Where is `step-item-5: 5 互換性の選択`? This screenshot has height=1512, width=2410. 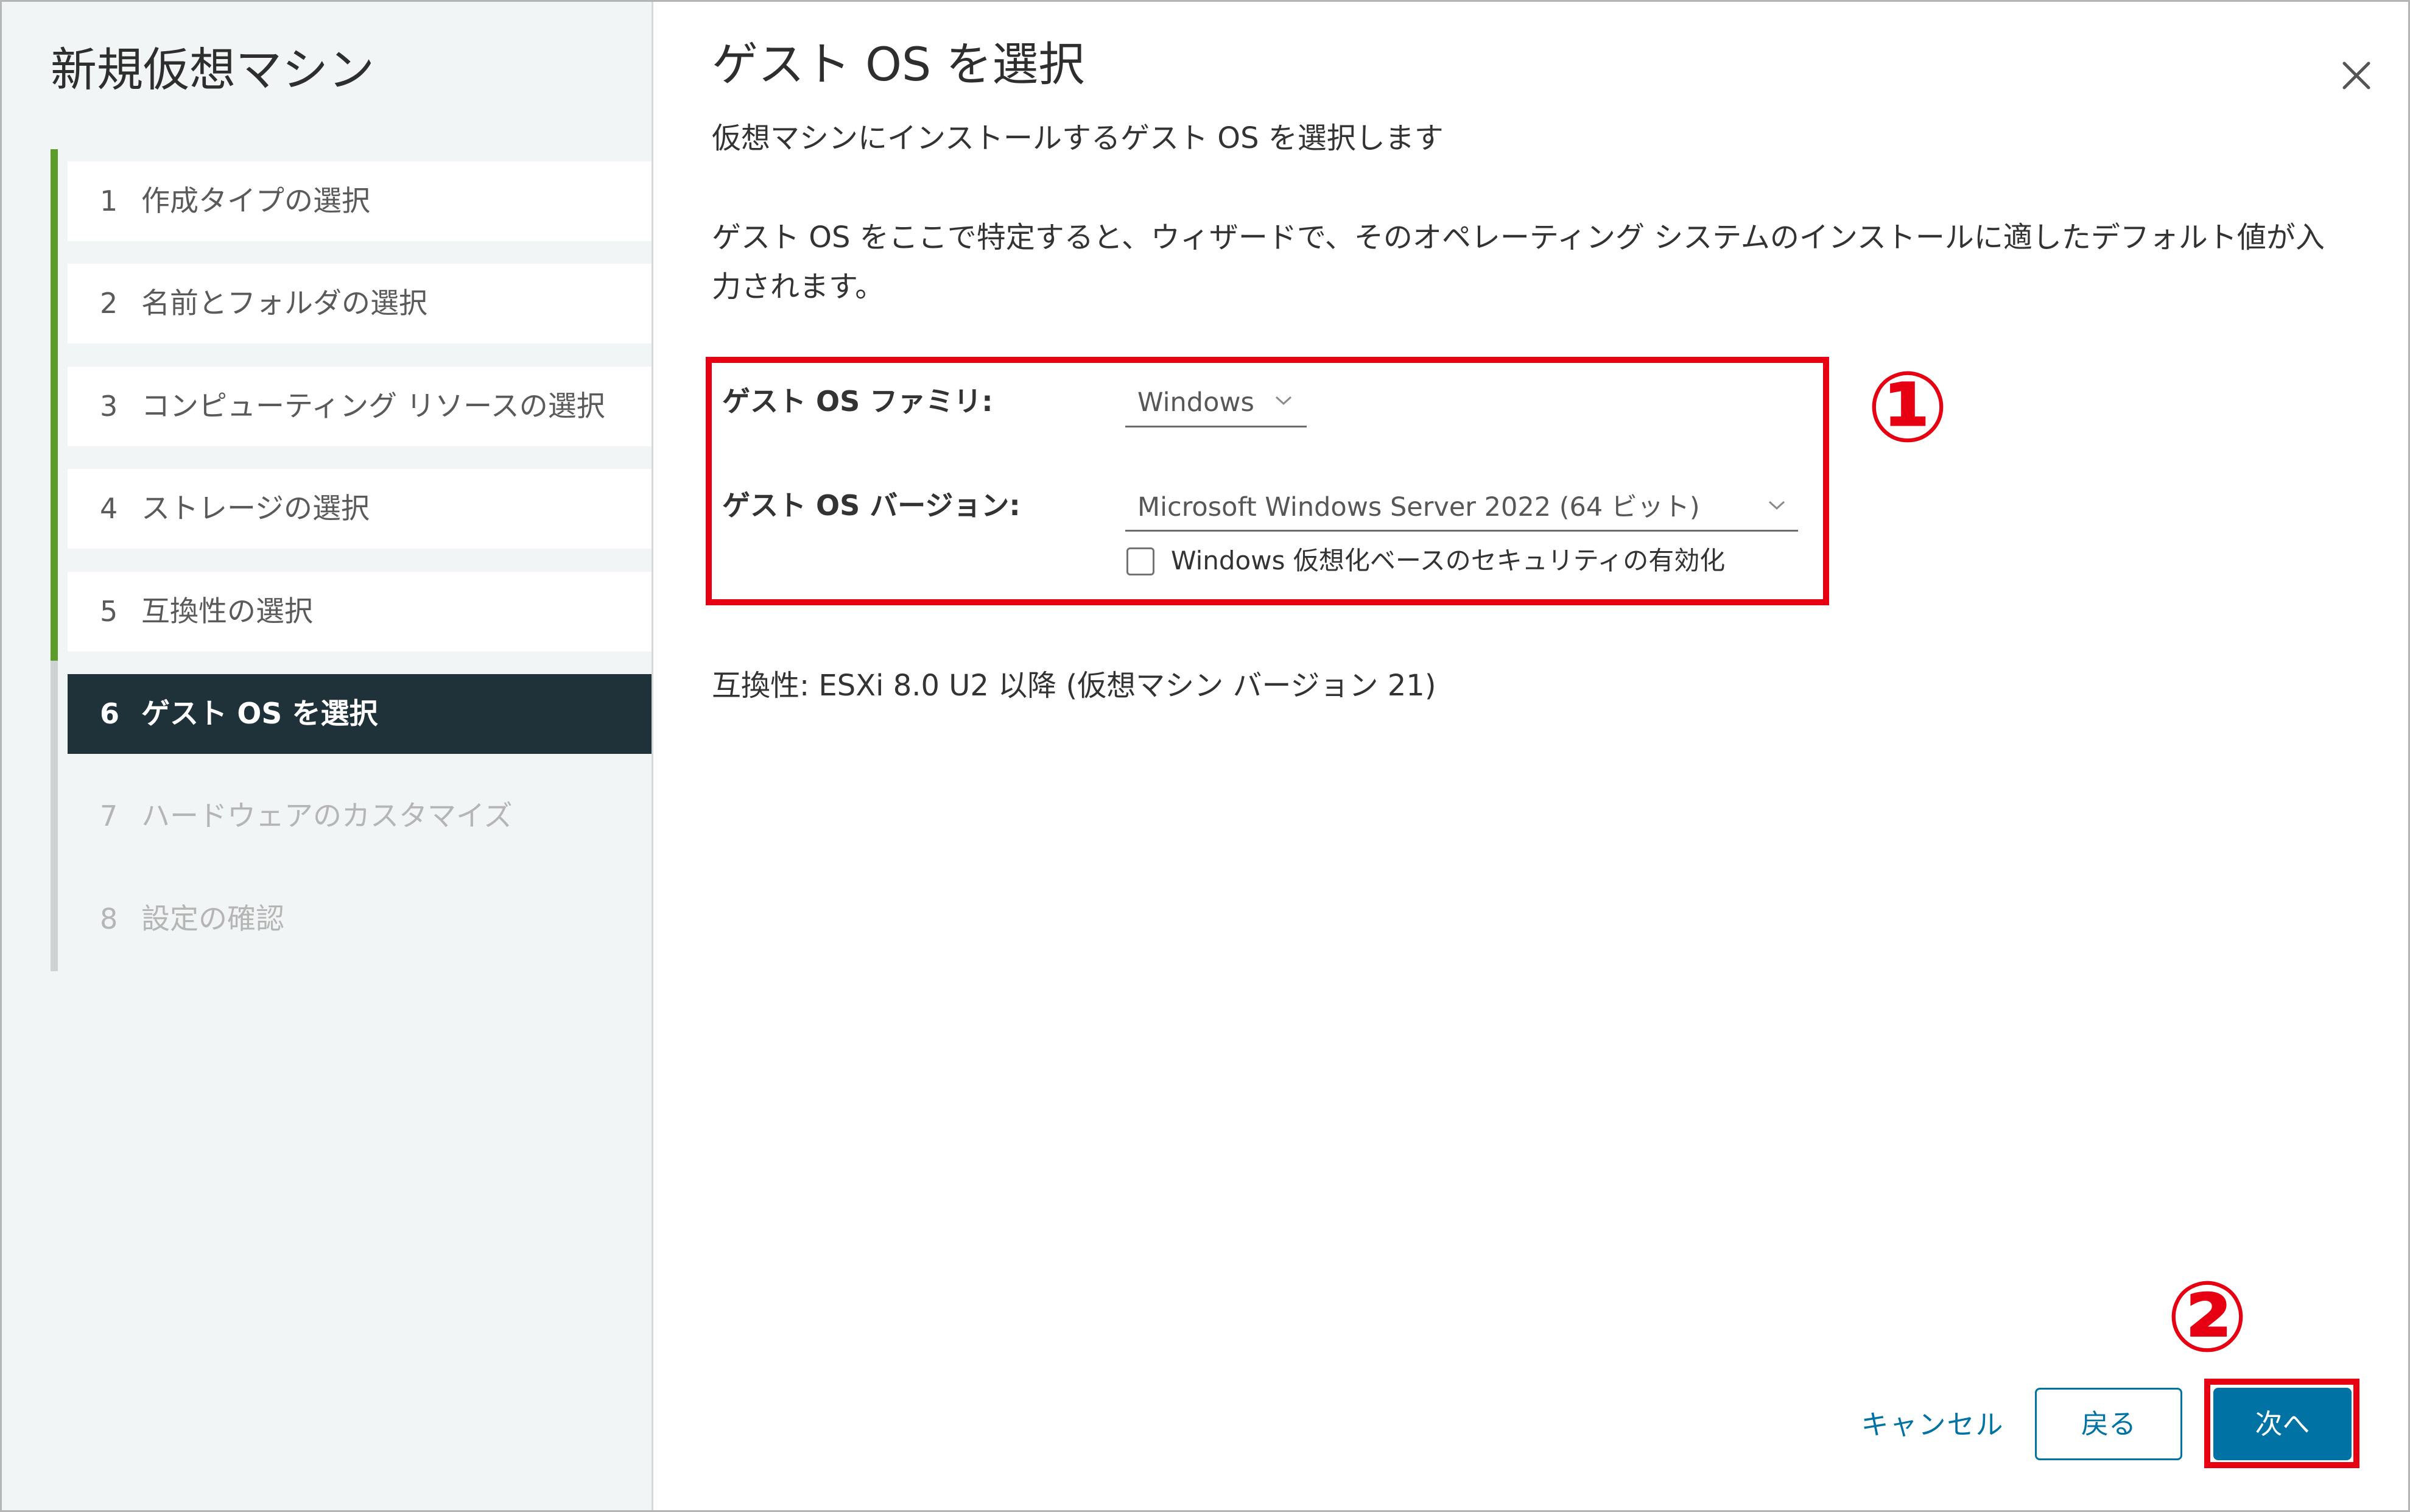 step-item-5: 5 互換性の選択 is located at coordinates (360, 612).